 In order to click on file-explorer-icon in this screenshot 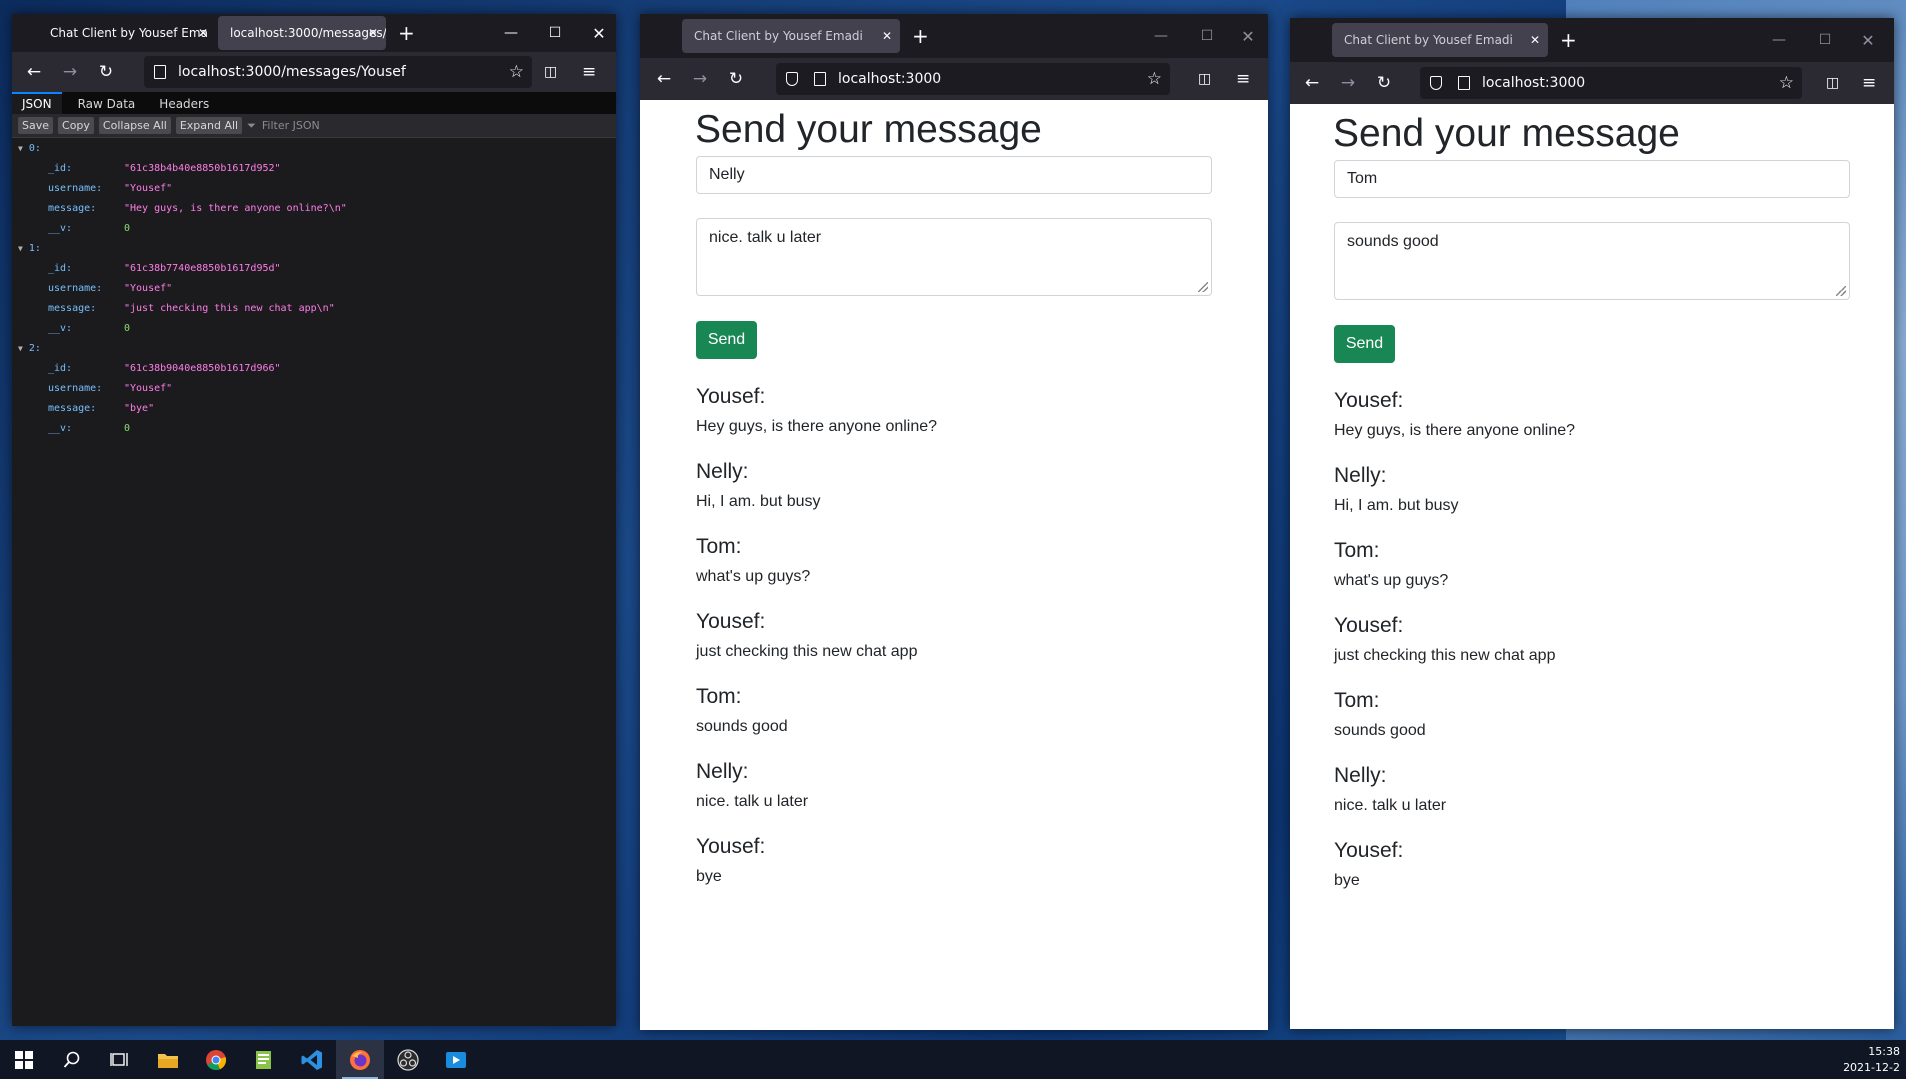, I will do `click(168, 1059)`.